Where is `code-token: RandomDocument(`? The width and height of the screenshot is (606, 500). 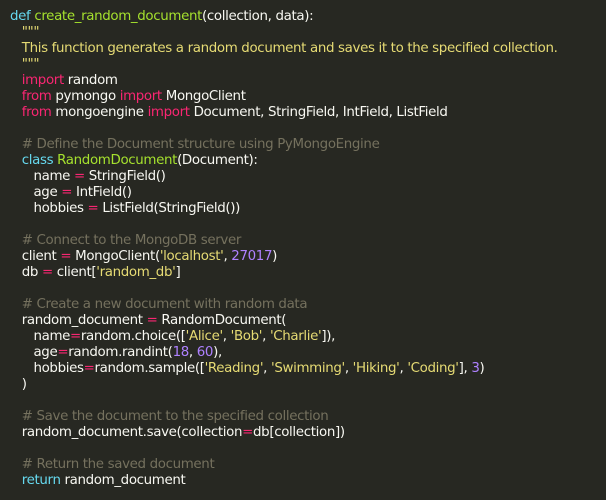
code-token: RandomDocument( is located at coordinates (222, 320).